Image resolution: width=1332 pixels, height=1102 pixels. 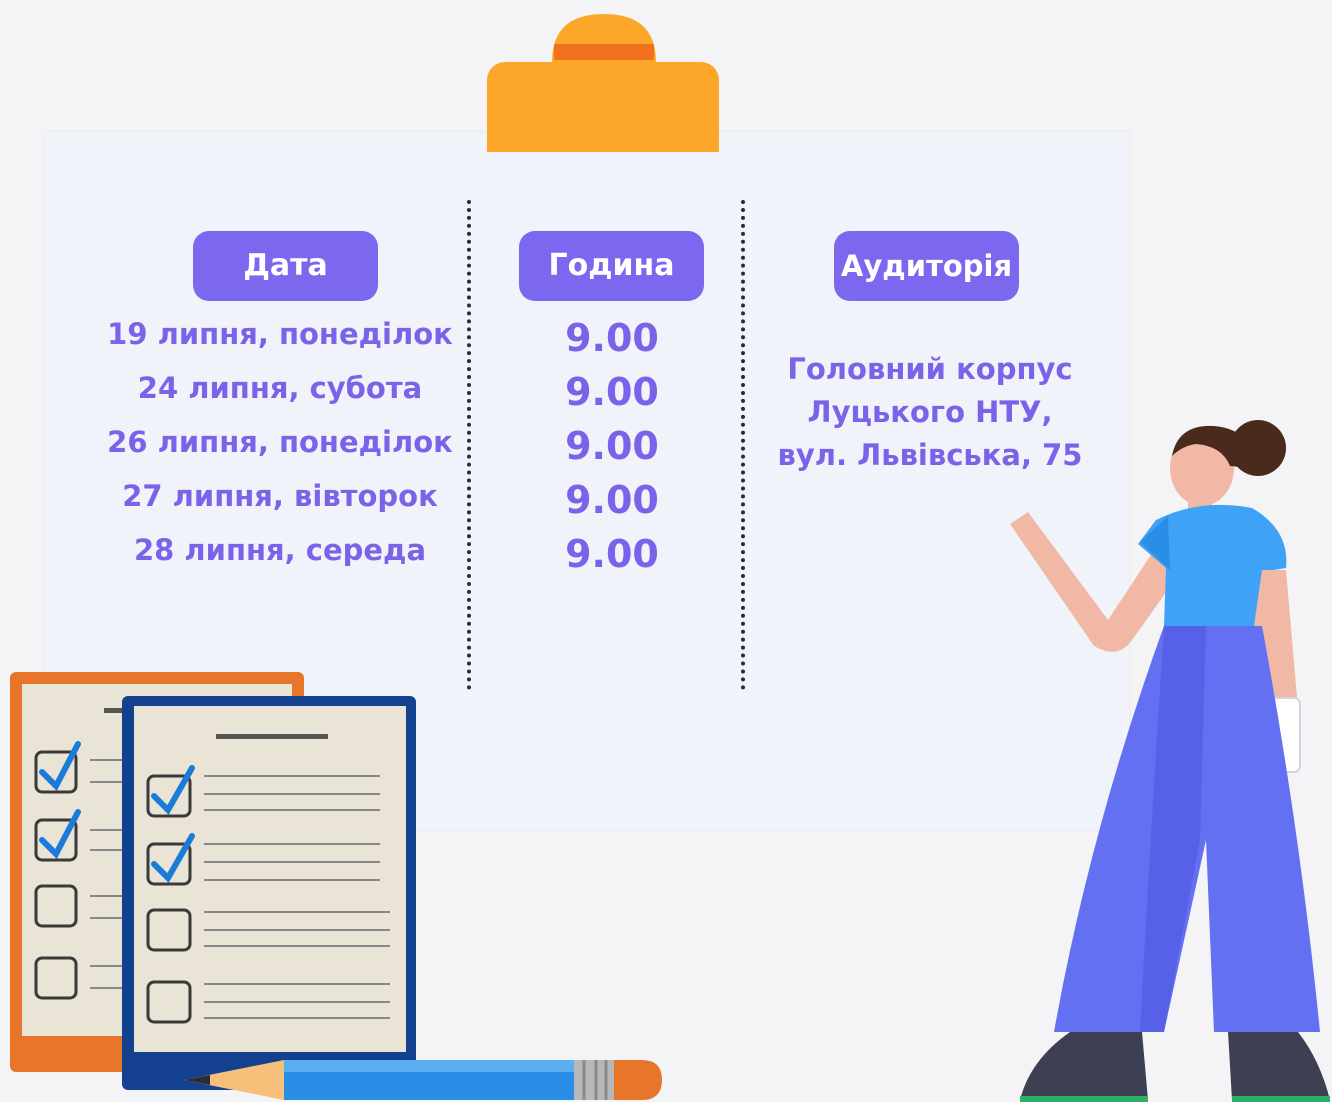 I want to click on pencil-icon, so click(x=423, y=1080).